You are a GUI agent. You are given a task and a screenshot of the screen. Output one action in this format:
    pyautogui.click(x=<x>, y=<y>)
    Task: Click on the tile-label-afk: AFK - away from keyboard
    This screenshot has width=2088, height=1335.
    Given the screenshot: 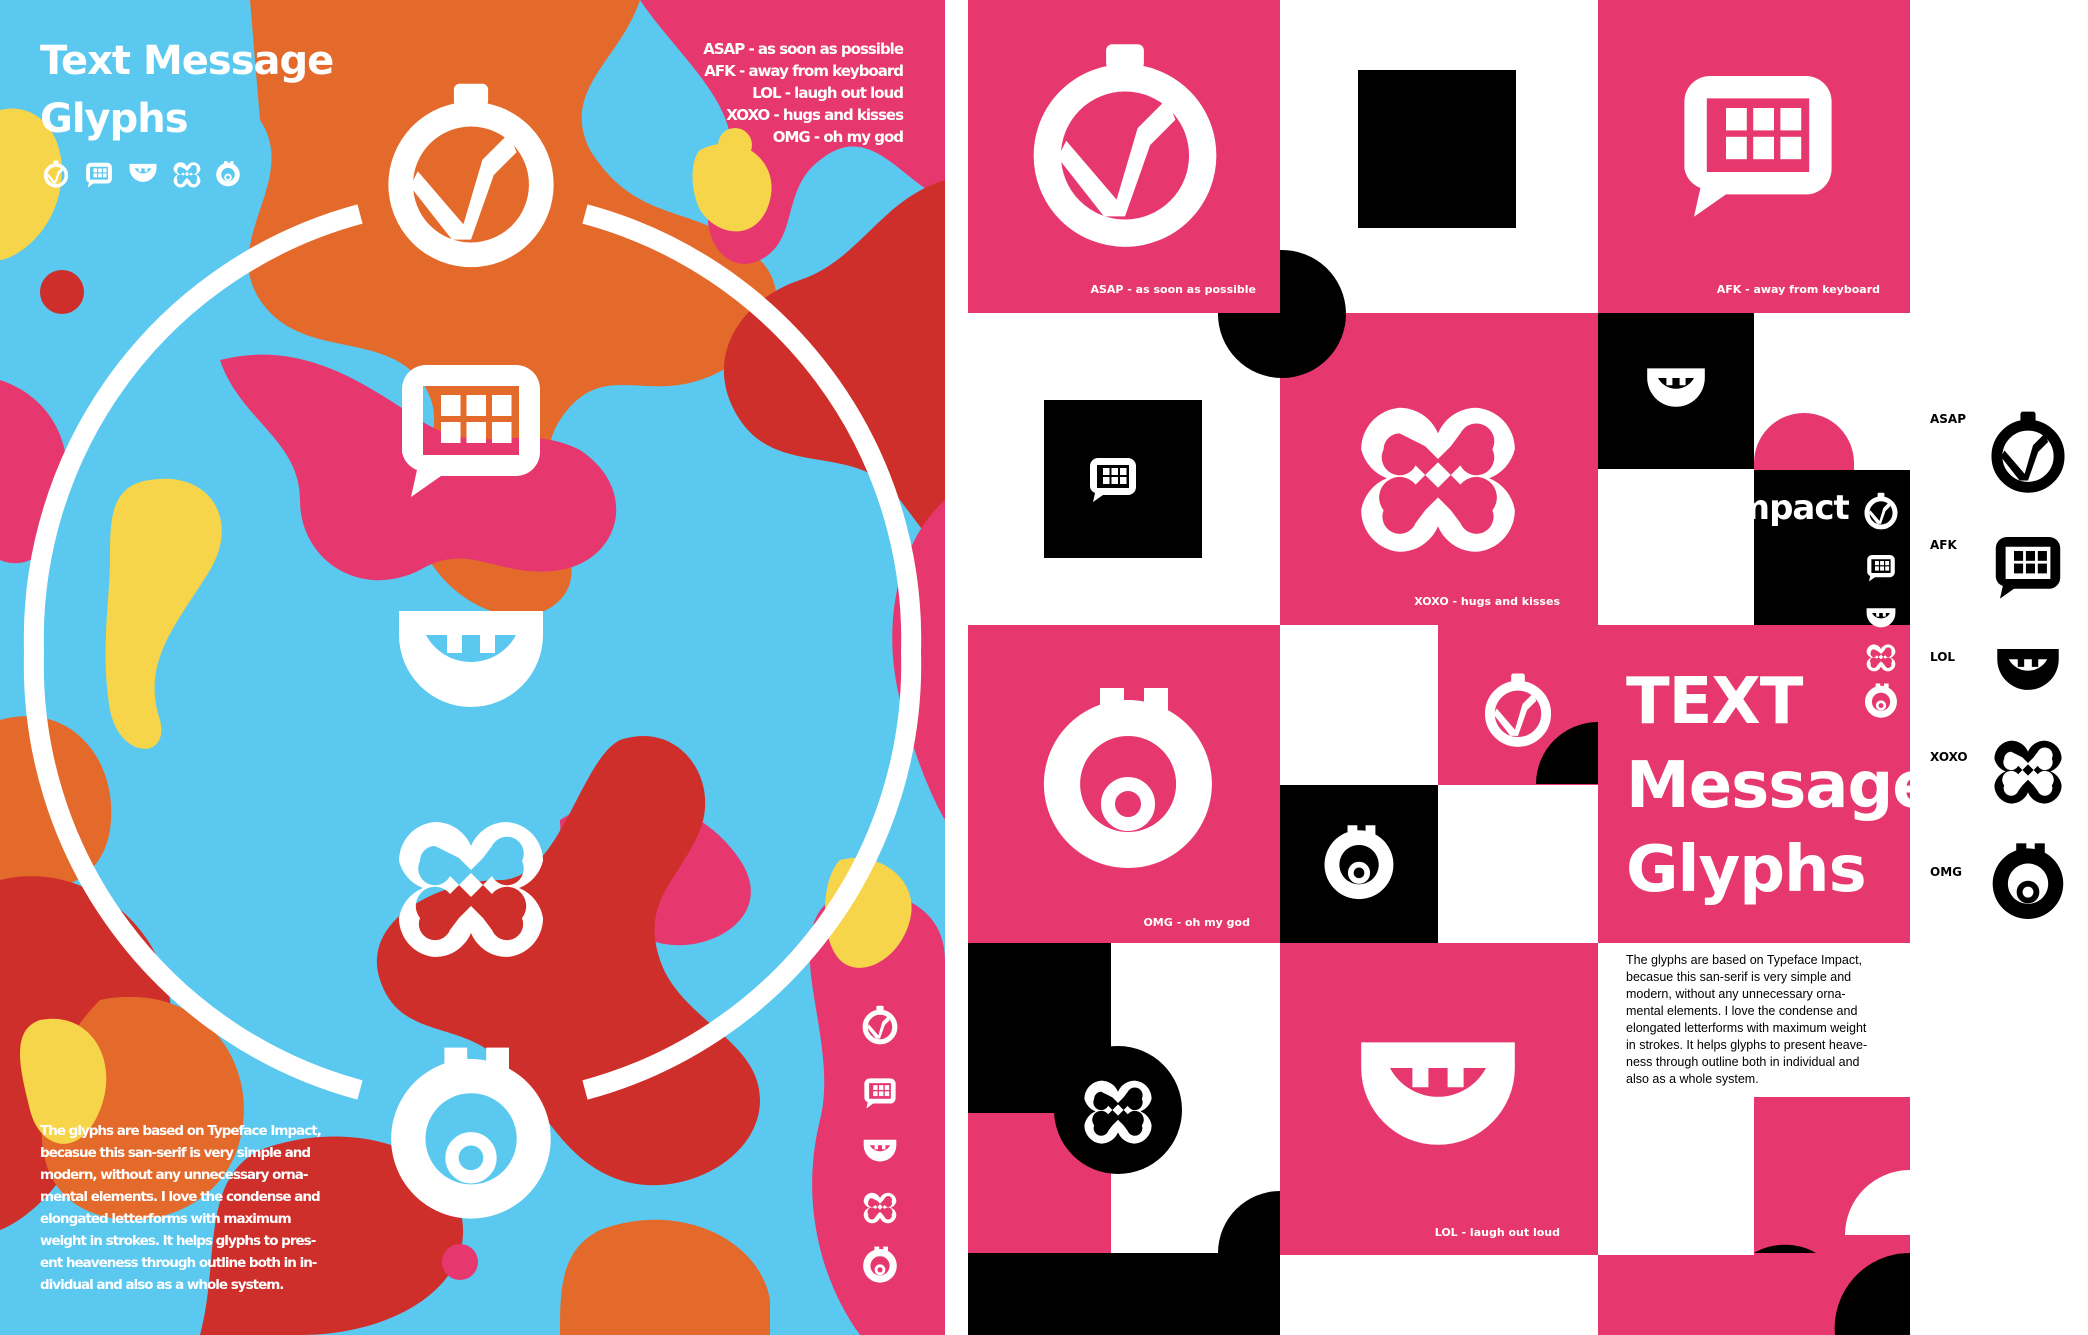 What is the action you would take?
    pyautogui.click(x=1798, y=289)
    